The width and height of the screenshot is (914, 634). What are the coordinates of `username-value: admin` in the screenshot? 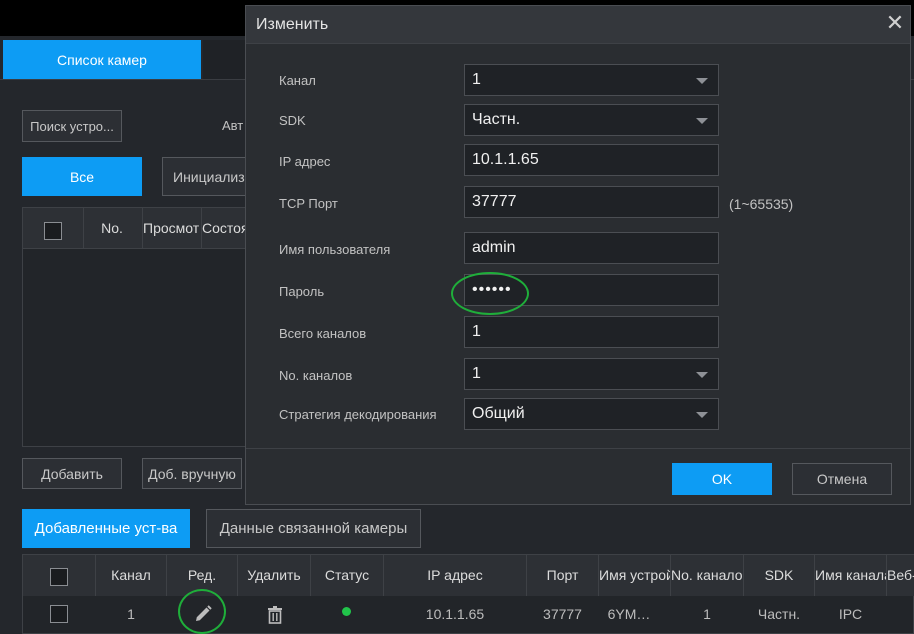 It's located at (494, 247).